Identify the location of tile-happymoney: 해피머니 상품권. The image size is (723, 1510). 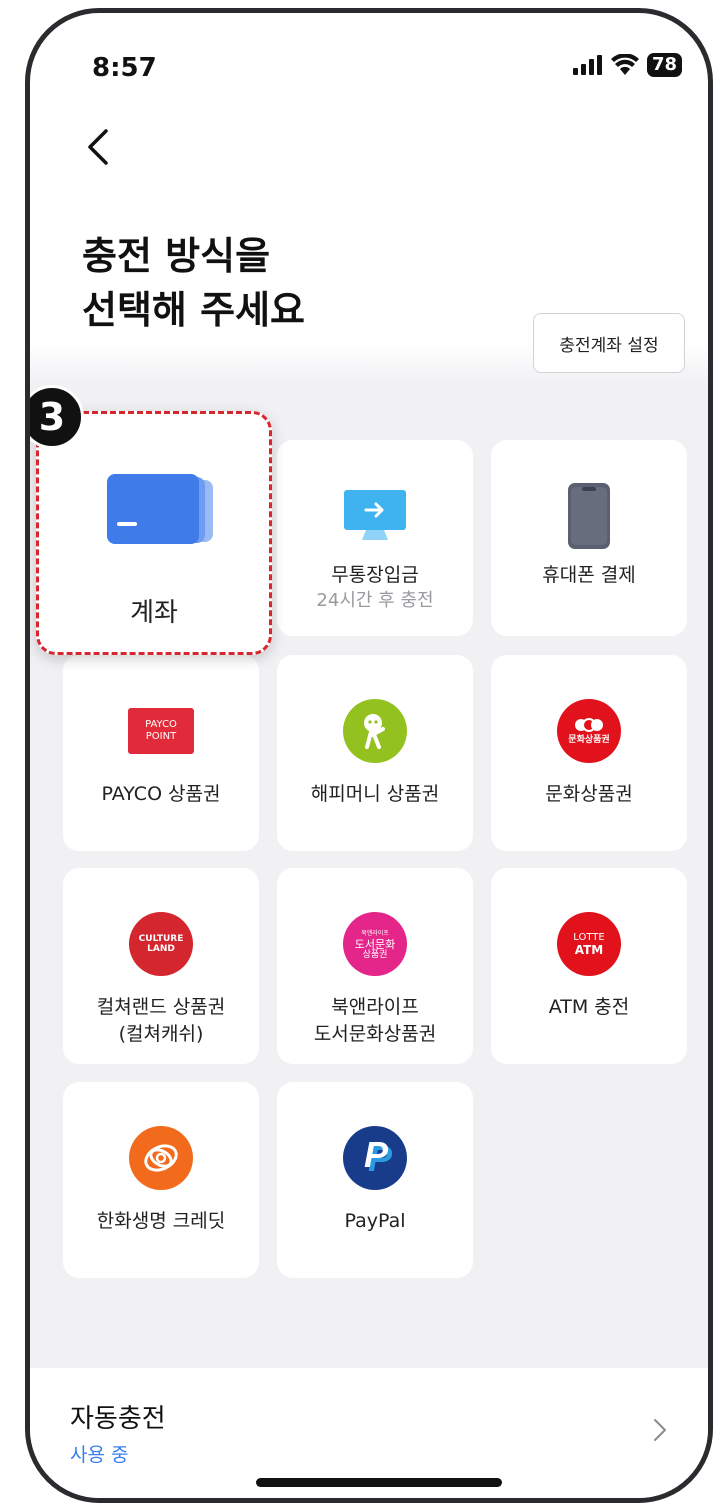
(375, 753).